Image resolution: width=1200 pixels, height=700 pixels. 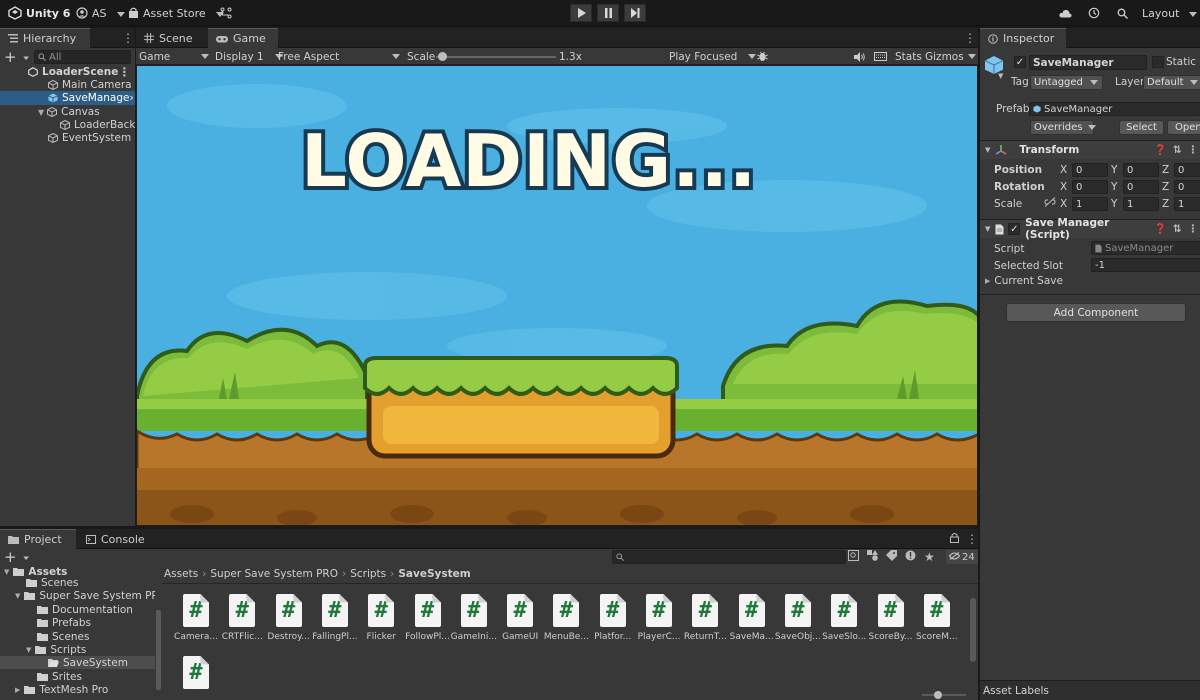 What do you see at coordinates (17, 557) in the screenshot?
I see `project-create-button: +` at bounding box center [17, 557].